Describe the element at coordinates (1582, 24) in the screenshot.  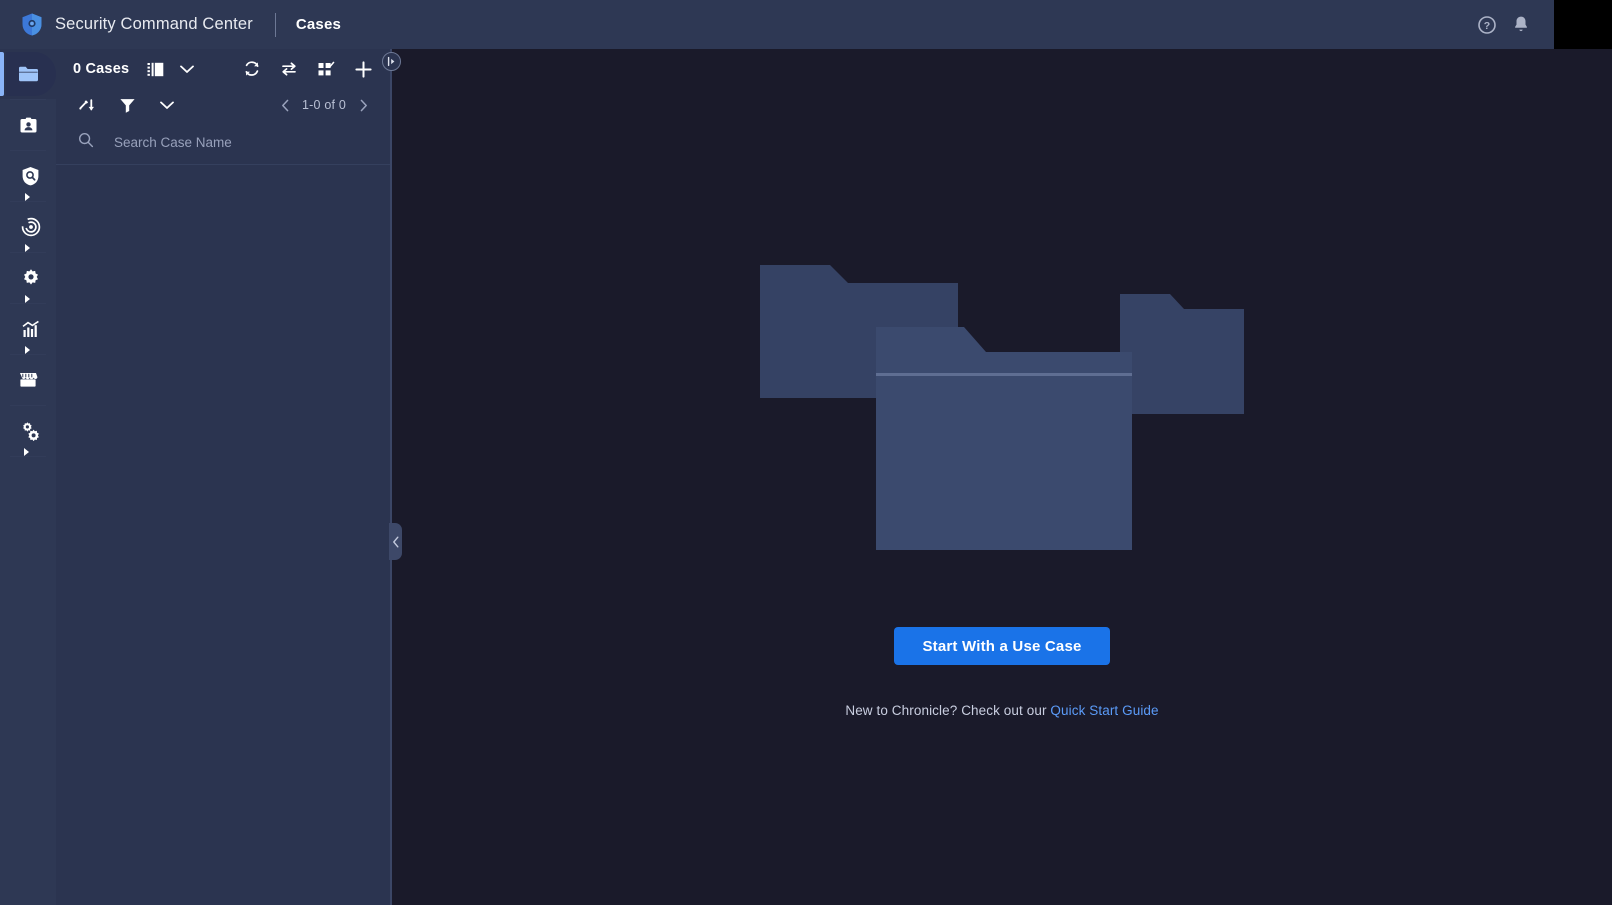
I see `avatar` at that location.